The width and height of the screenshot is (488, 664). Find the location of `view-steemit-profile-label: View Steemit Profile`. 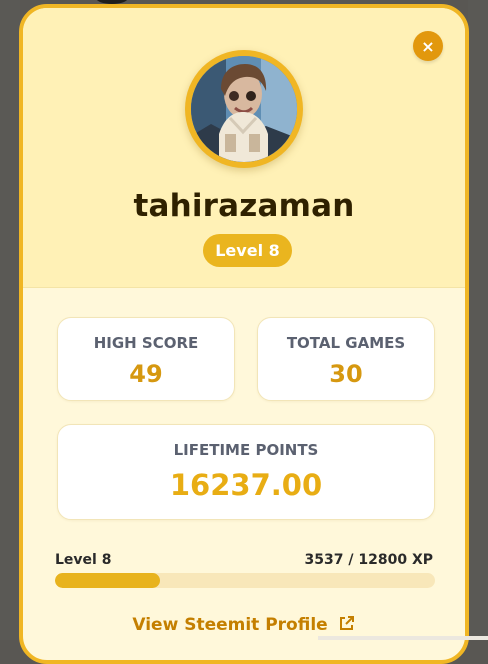

view-steemit-profile-label: View Steemit Profile is located at coordinates (230, 625).